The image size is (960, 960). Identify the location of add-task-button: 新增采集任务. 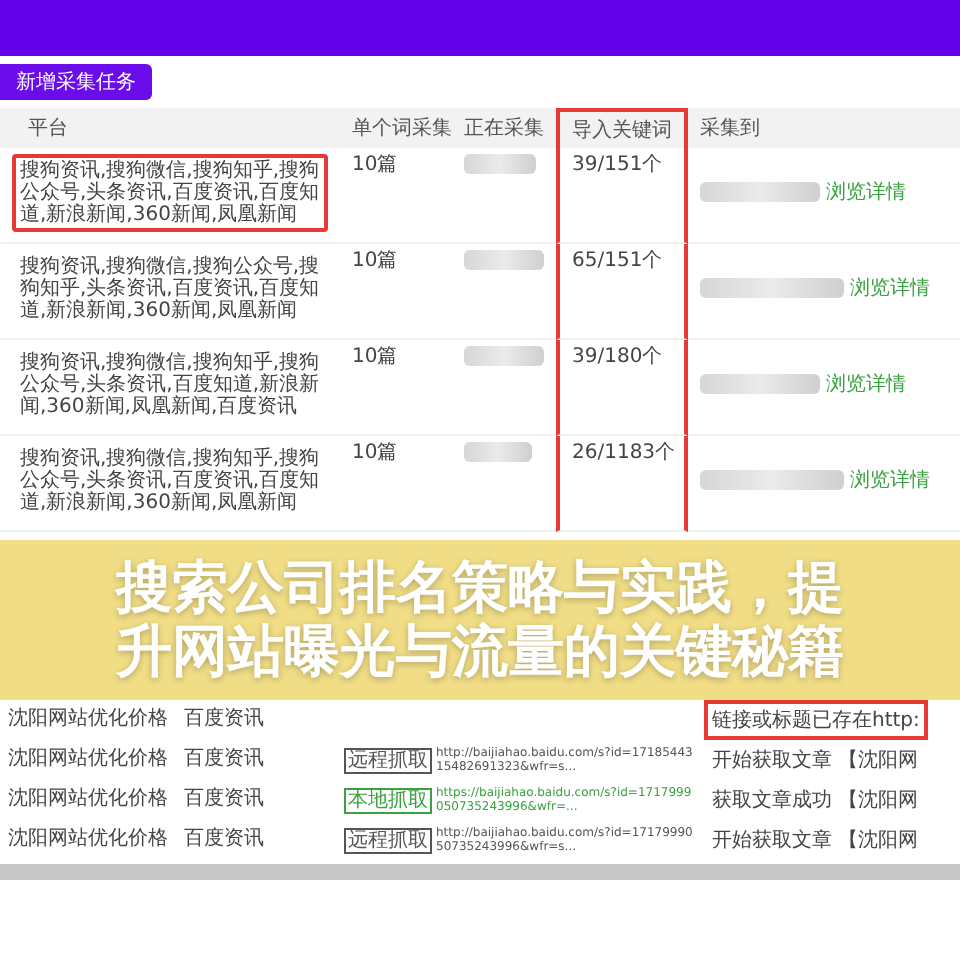
(76, 82).